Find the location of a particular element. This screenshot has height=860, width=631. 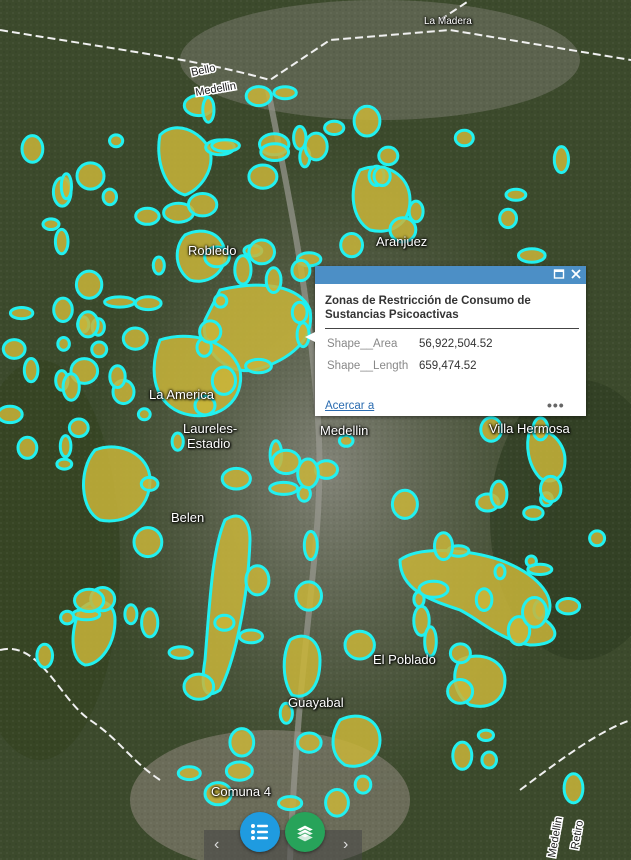

maximize-icon is located at coordinates (559, 275).